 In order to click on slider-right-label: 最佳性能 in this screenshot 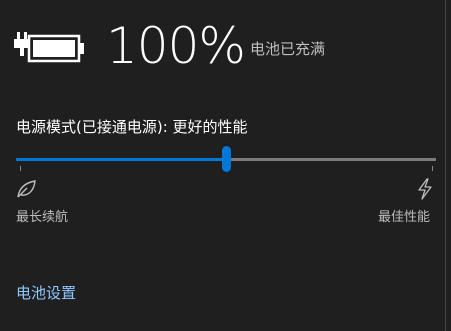, I will do `click(403, 217)`.